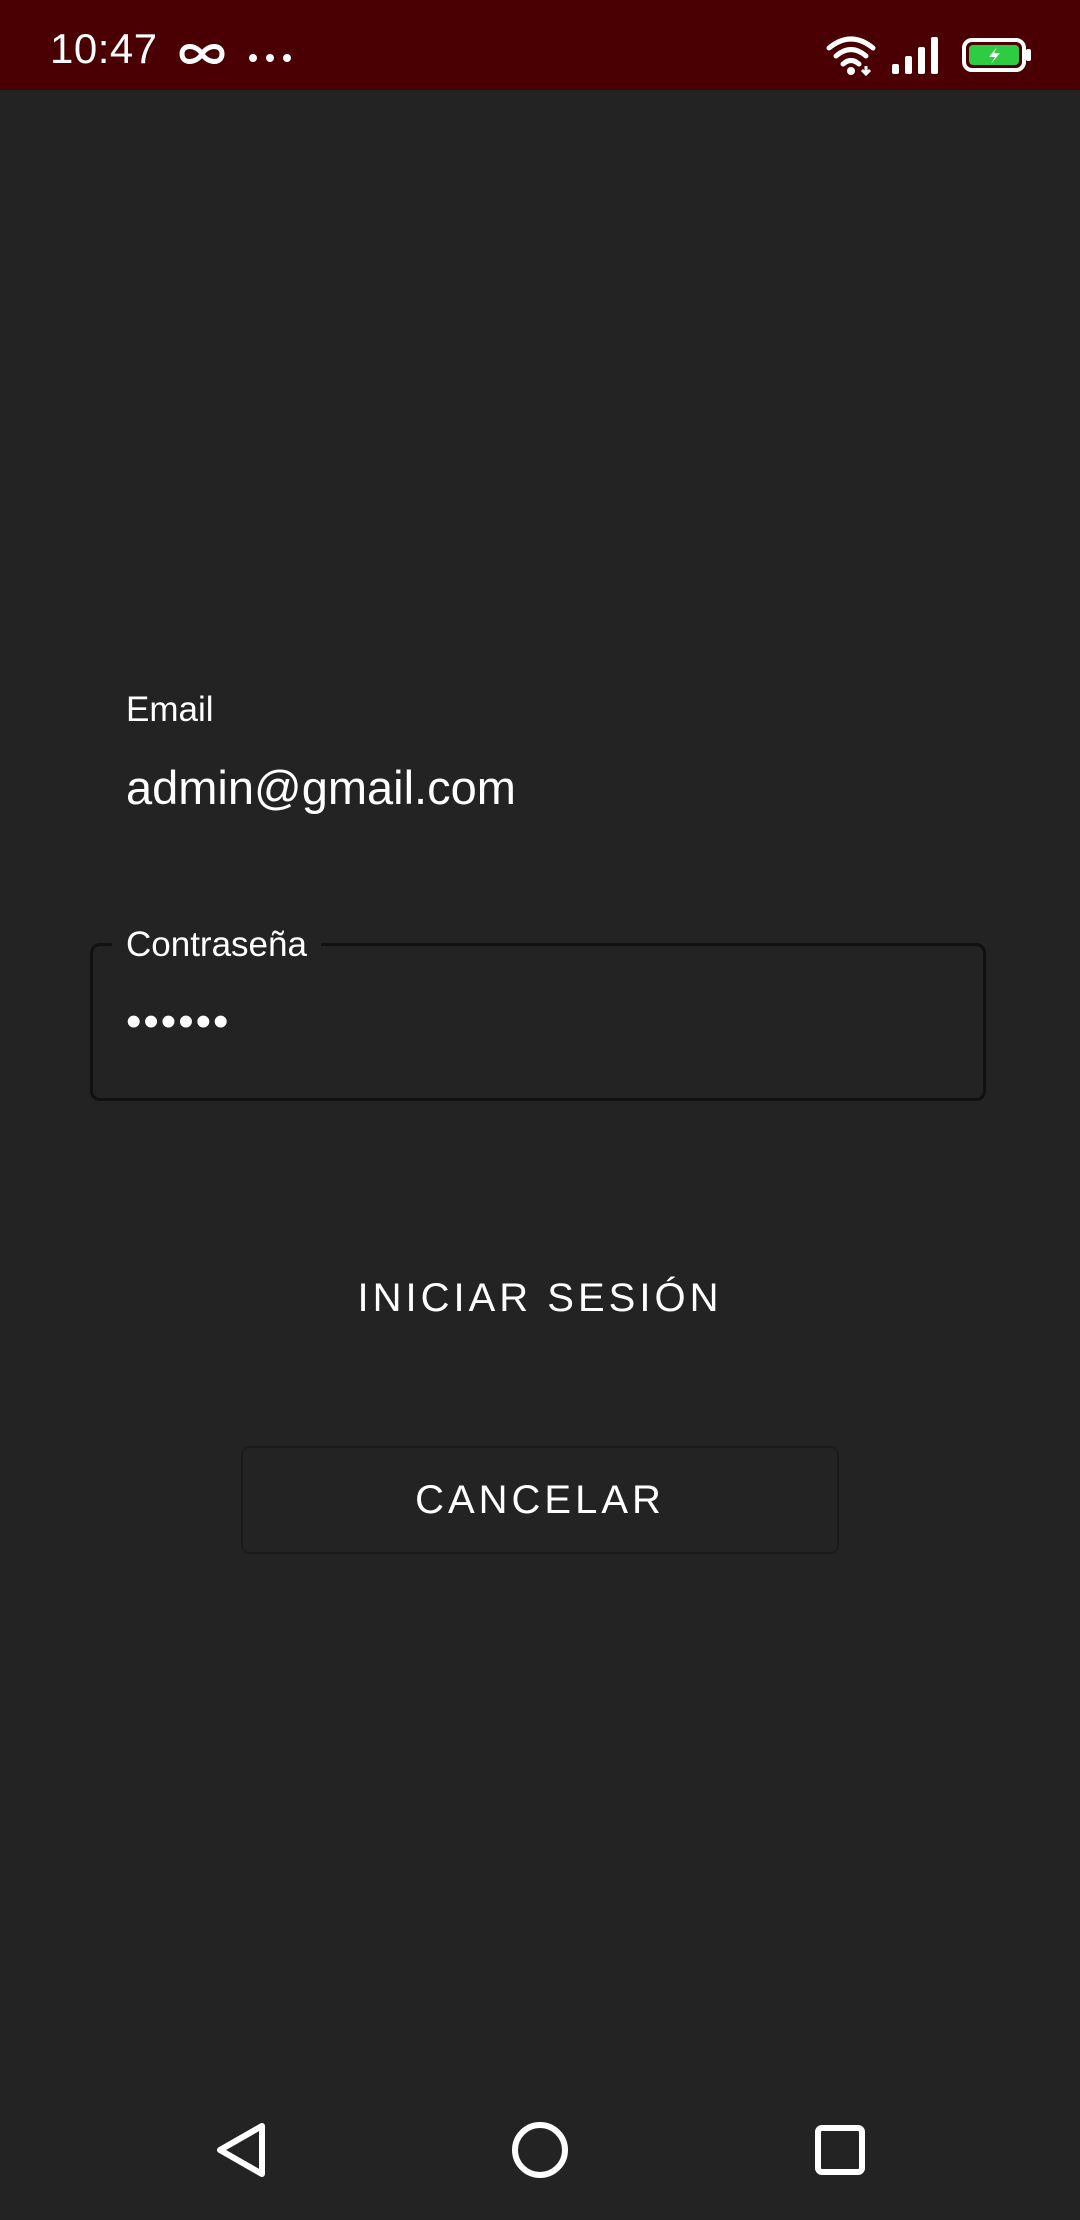 This screenshot has width=1080, height=2220. I want to click on cancel-button-label: CANCELAR, so click(540, 1499).